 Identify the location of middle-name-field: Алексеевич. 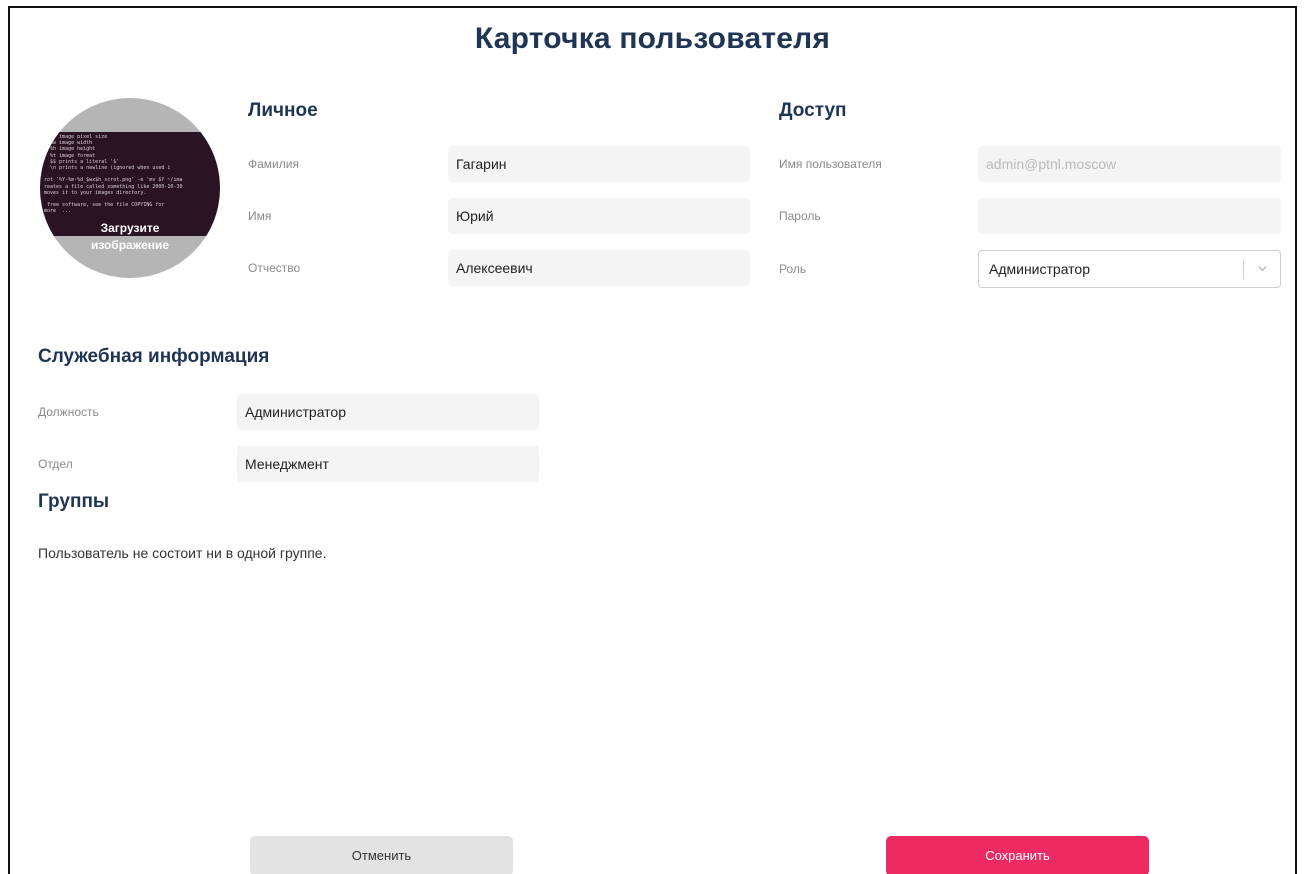
(599, 268).